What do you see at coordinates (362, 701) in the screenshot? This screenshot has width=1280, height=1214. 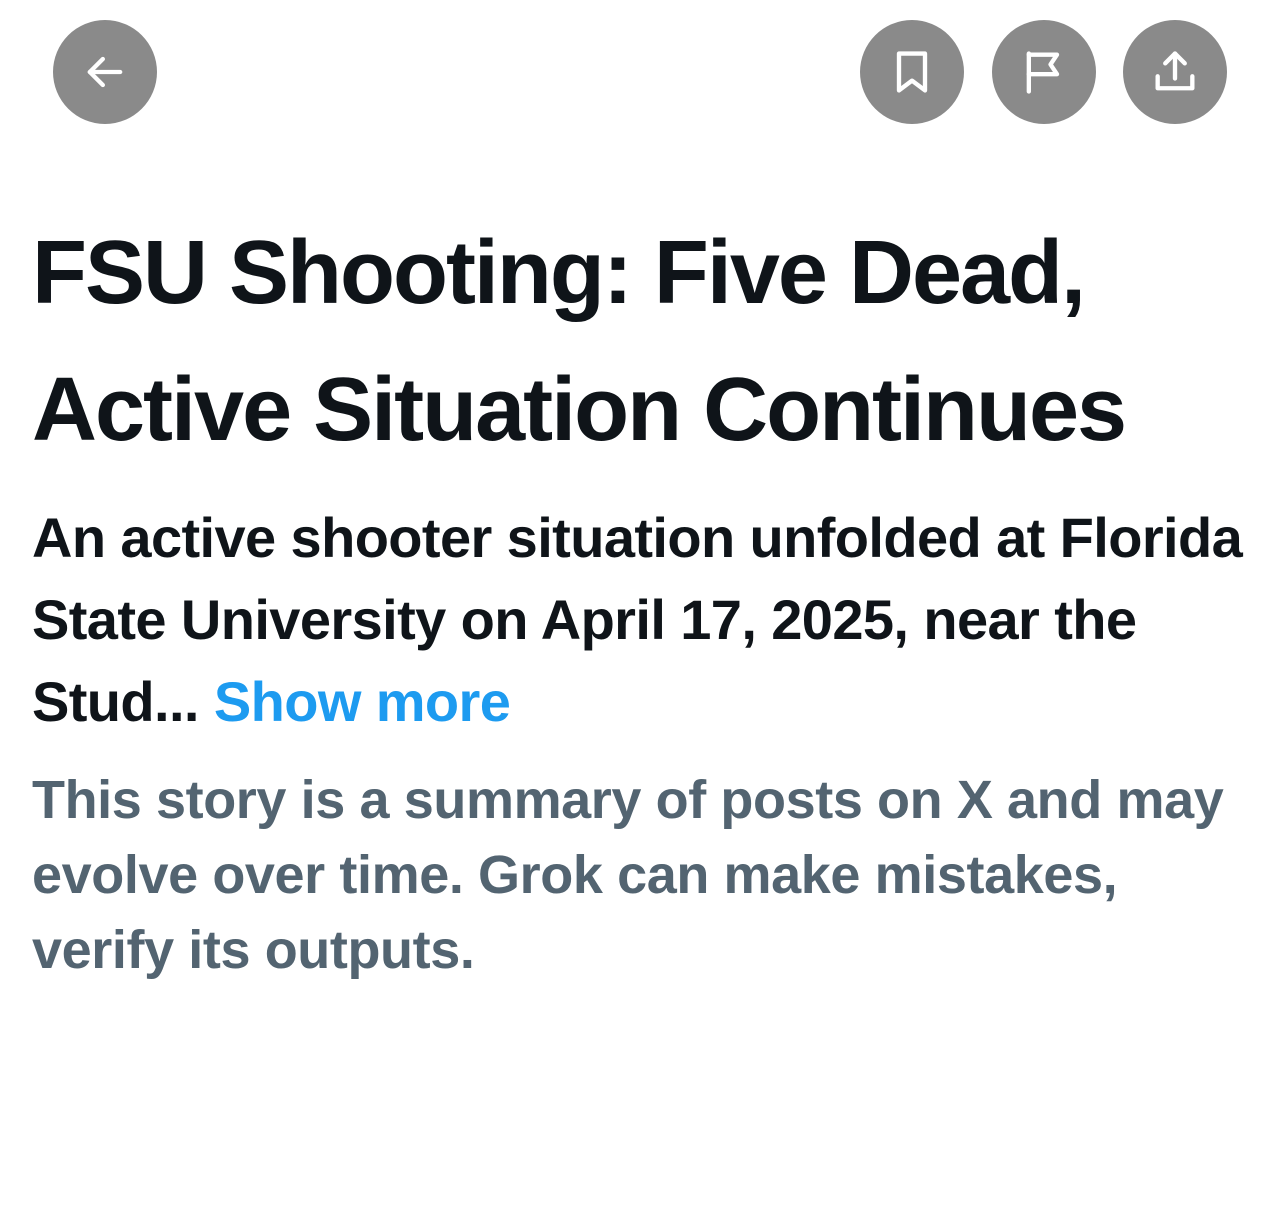 I see `show-more-link: Show more` at bounding box center [362, 701].